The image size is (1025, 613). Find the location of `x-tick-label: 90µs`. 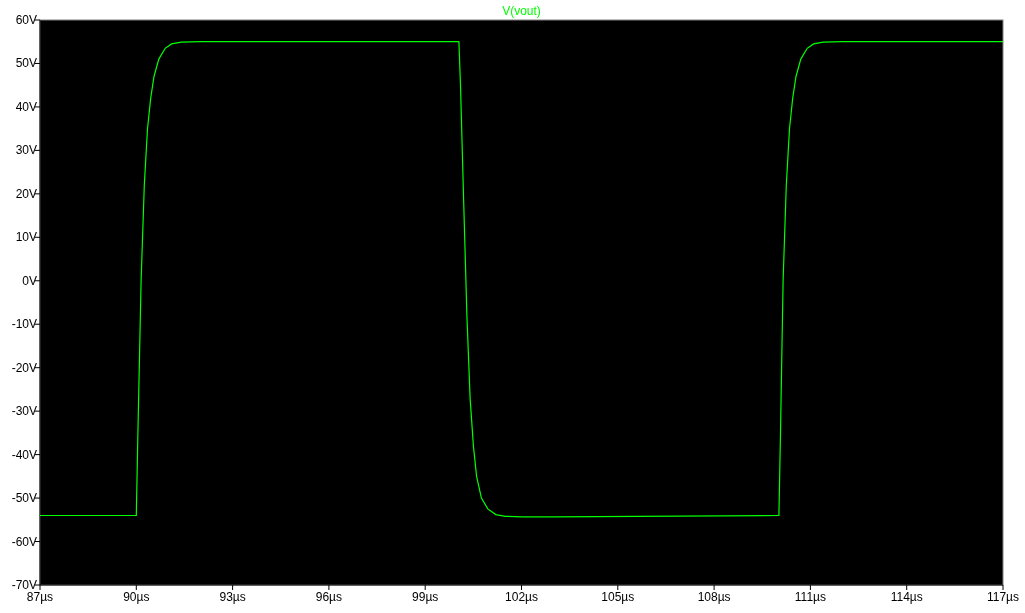

x-tick-label: 90µs is located at coordinates (136, 597).